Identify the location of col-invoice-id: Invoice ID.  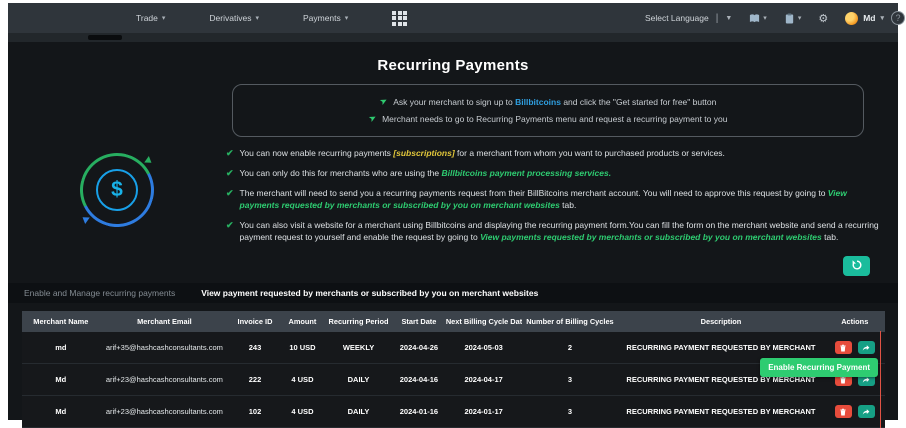
(255, 322).